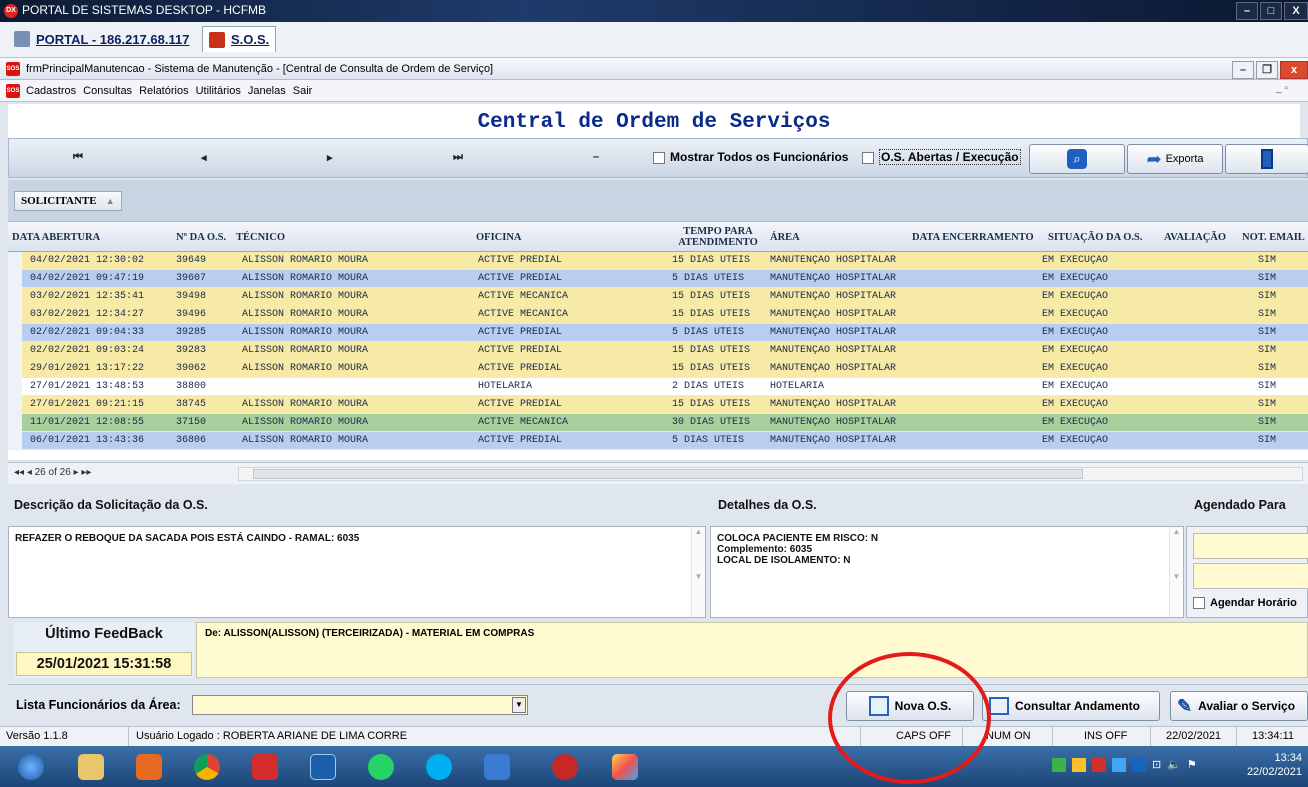 The width and height of the screenshot is (1308, 787). I want to click on minimize-button: –, so click(1247, 11).